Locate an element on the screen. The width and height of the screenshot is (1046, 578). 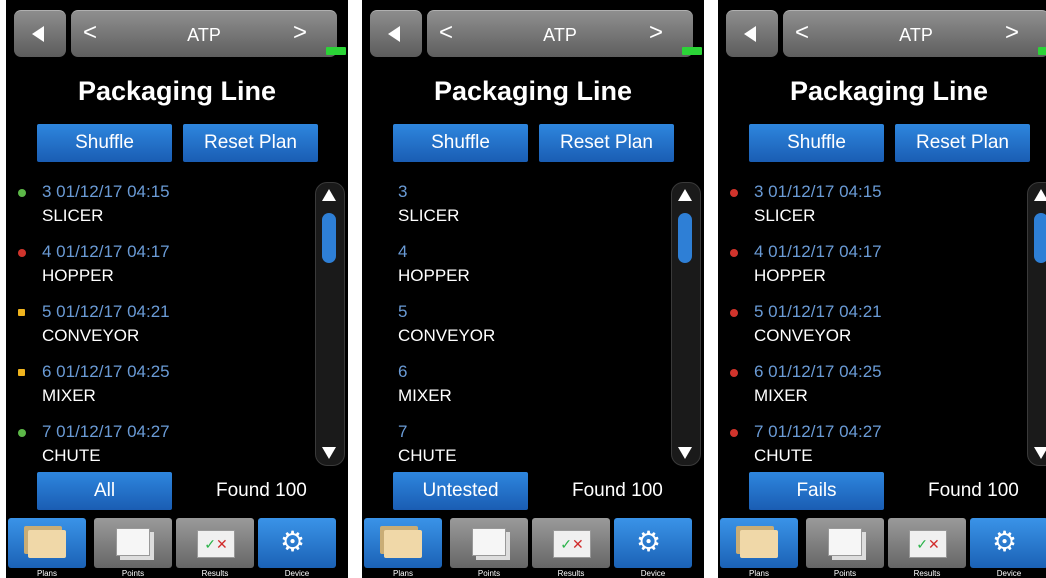
page-title: Packaging Line is located at coordinates (889, 91).